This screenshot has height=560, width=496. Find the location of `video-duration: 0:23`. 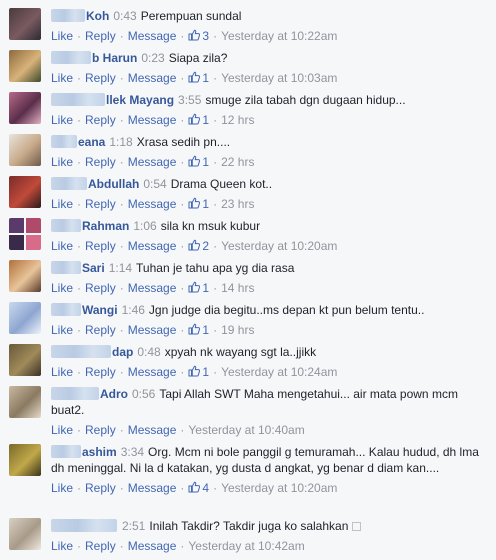

video-duration: 0:23 is located at coordinates (152, 58).